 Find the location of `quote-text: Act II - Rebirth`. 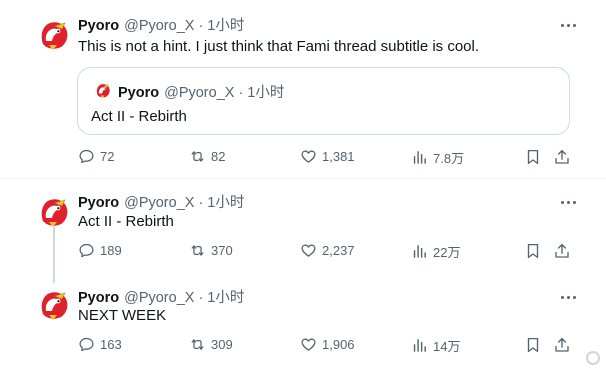

quote-text: Act II - Rebirth is located at coordinates (139, 116).